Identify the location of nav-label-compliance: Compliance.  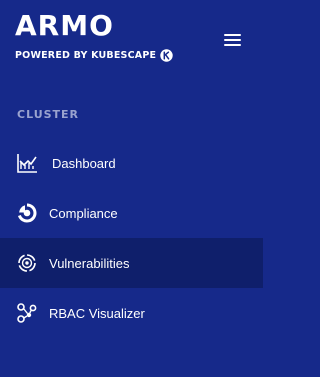
(83, 213).